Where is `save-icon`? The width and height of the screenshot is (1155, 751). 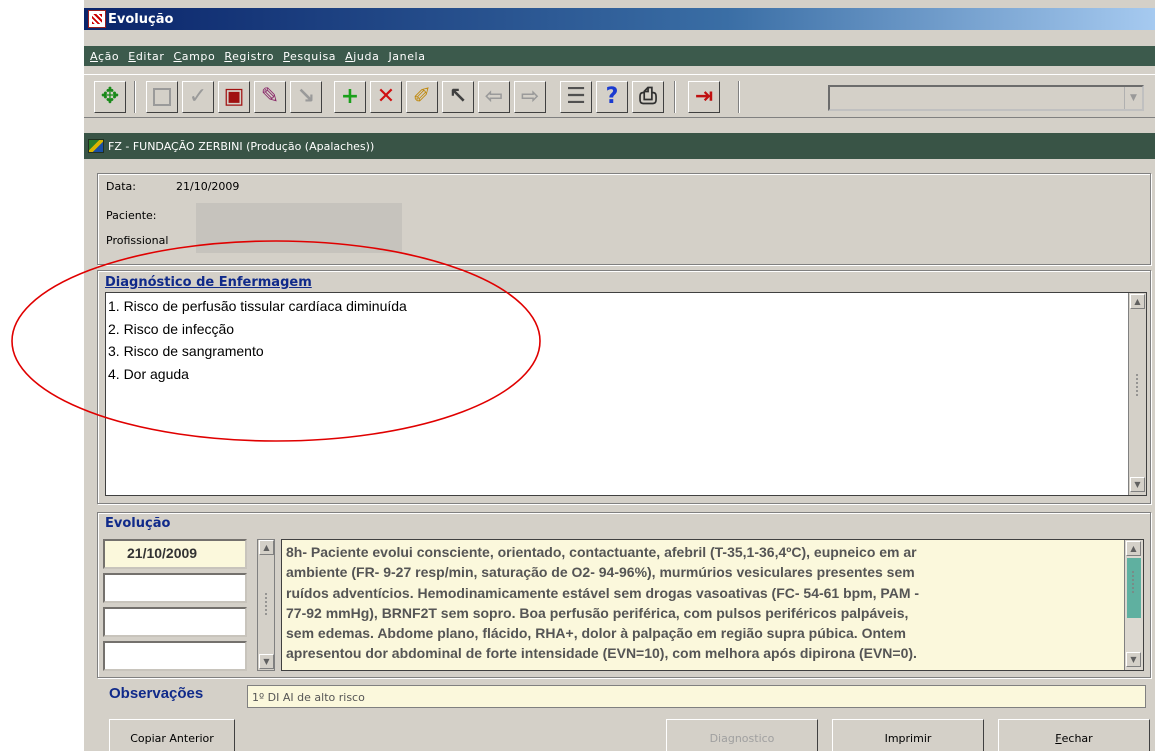
save-icon is located at coordinates (162, 97).